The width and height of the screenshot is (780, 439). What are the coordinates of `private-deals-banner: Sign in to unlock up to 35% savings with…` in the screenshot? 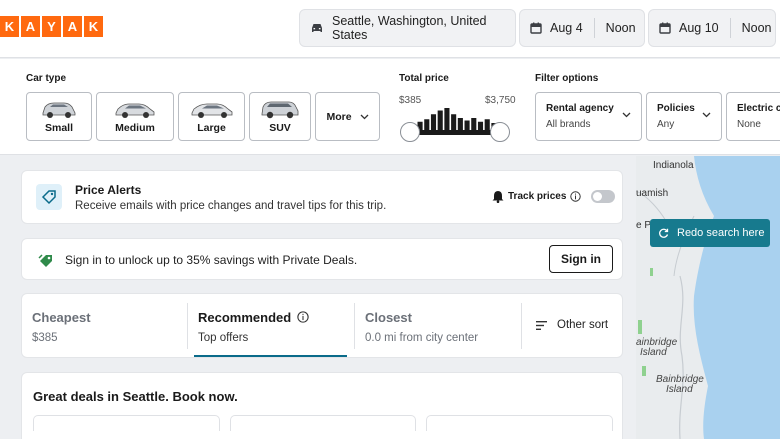 It's located at (322, 259).